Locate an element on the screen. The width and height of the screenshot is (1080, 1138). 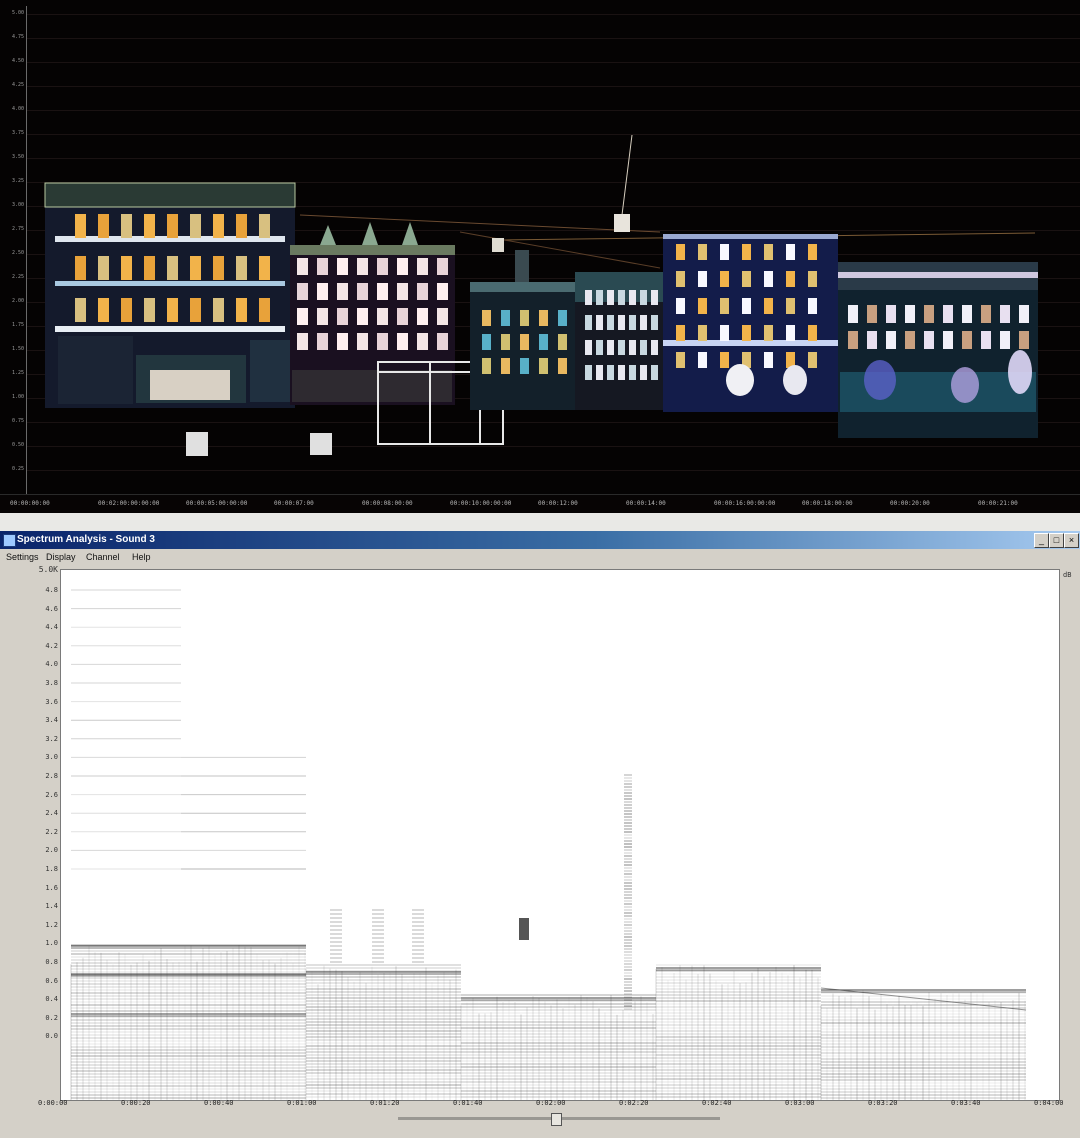
frequency-label: 0.0 is located at coordinates (51, 1036).